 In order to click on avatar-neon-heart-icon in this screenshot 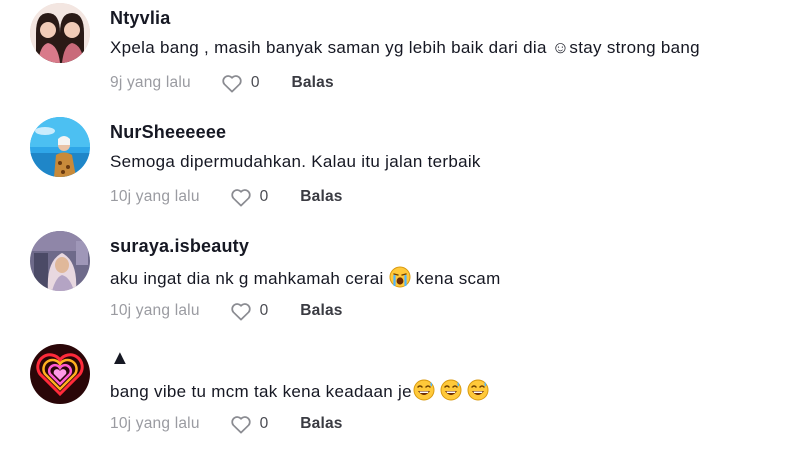, I will do `click(60, 374)`.